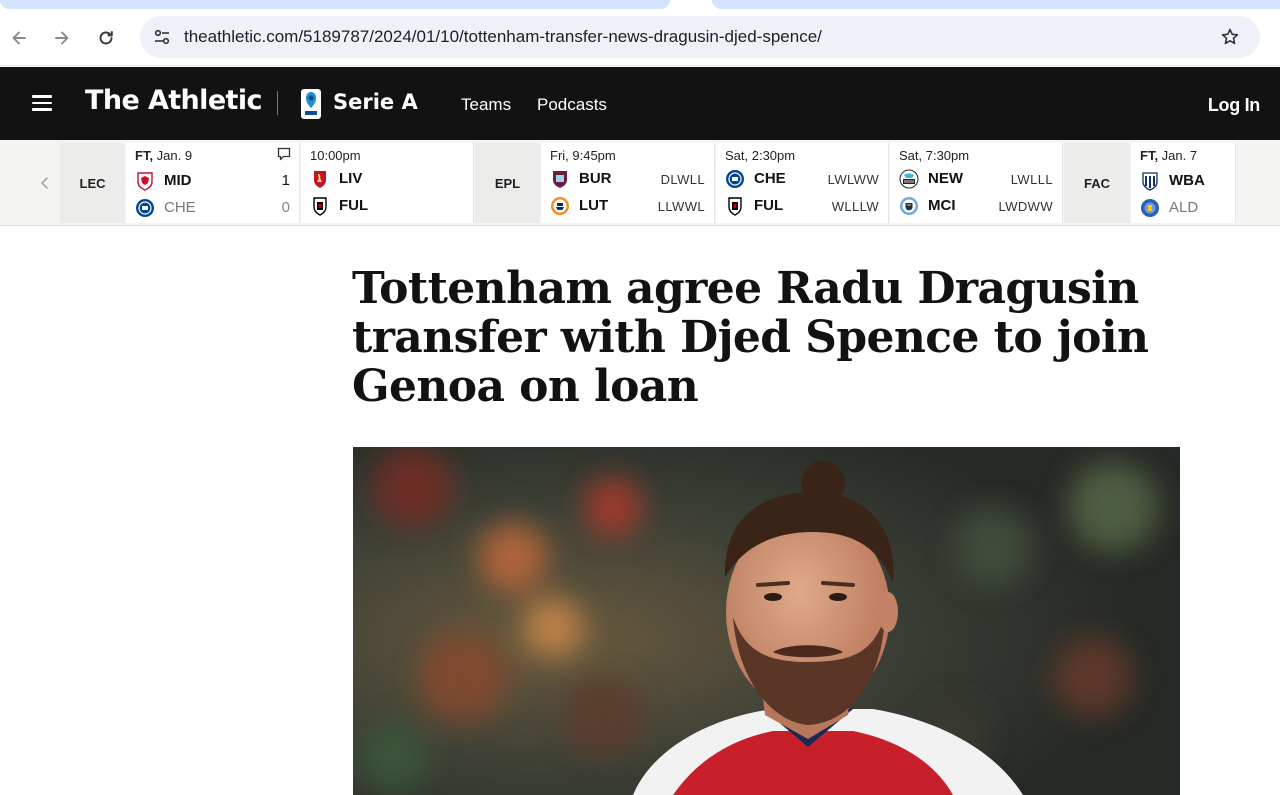 This screenshot has width=1280, height=795. What do you see at coordinates (560, 179) in the screenshot?
I see `burnley-crest-icon` at bounding box center [560, 179].